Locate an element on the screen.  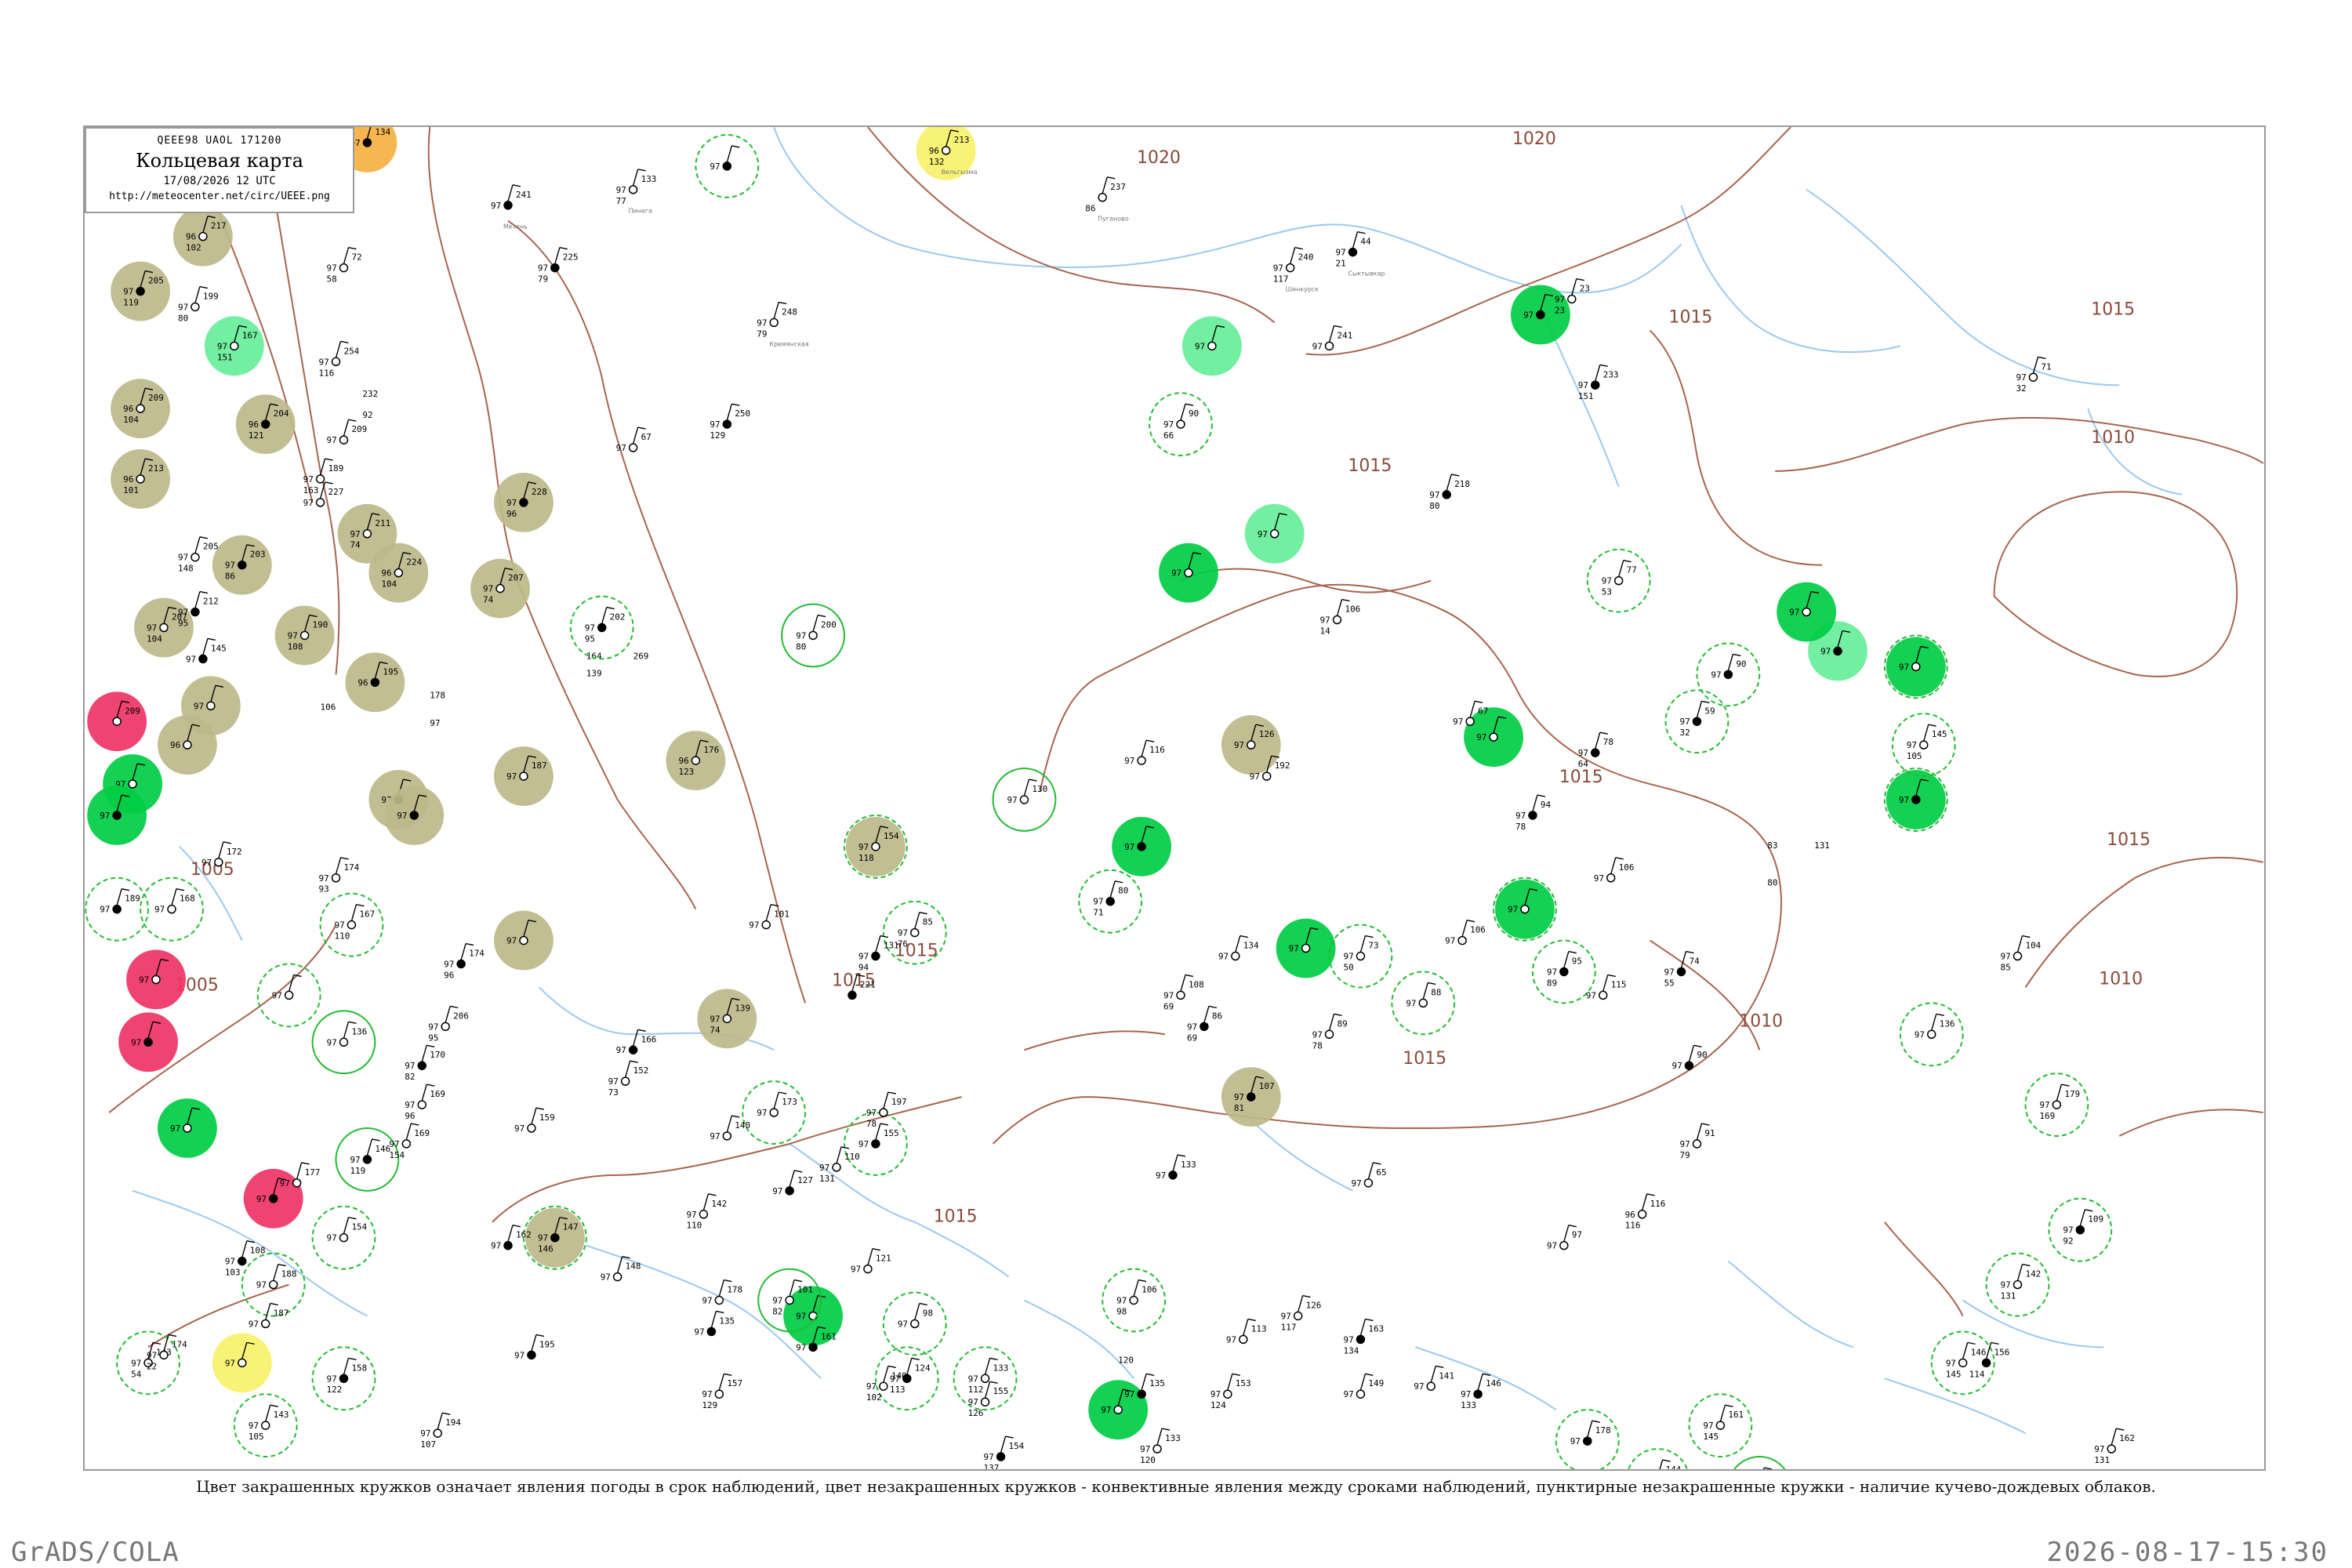
station-marker: 154 97 is located at coordinates (343, 1237).